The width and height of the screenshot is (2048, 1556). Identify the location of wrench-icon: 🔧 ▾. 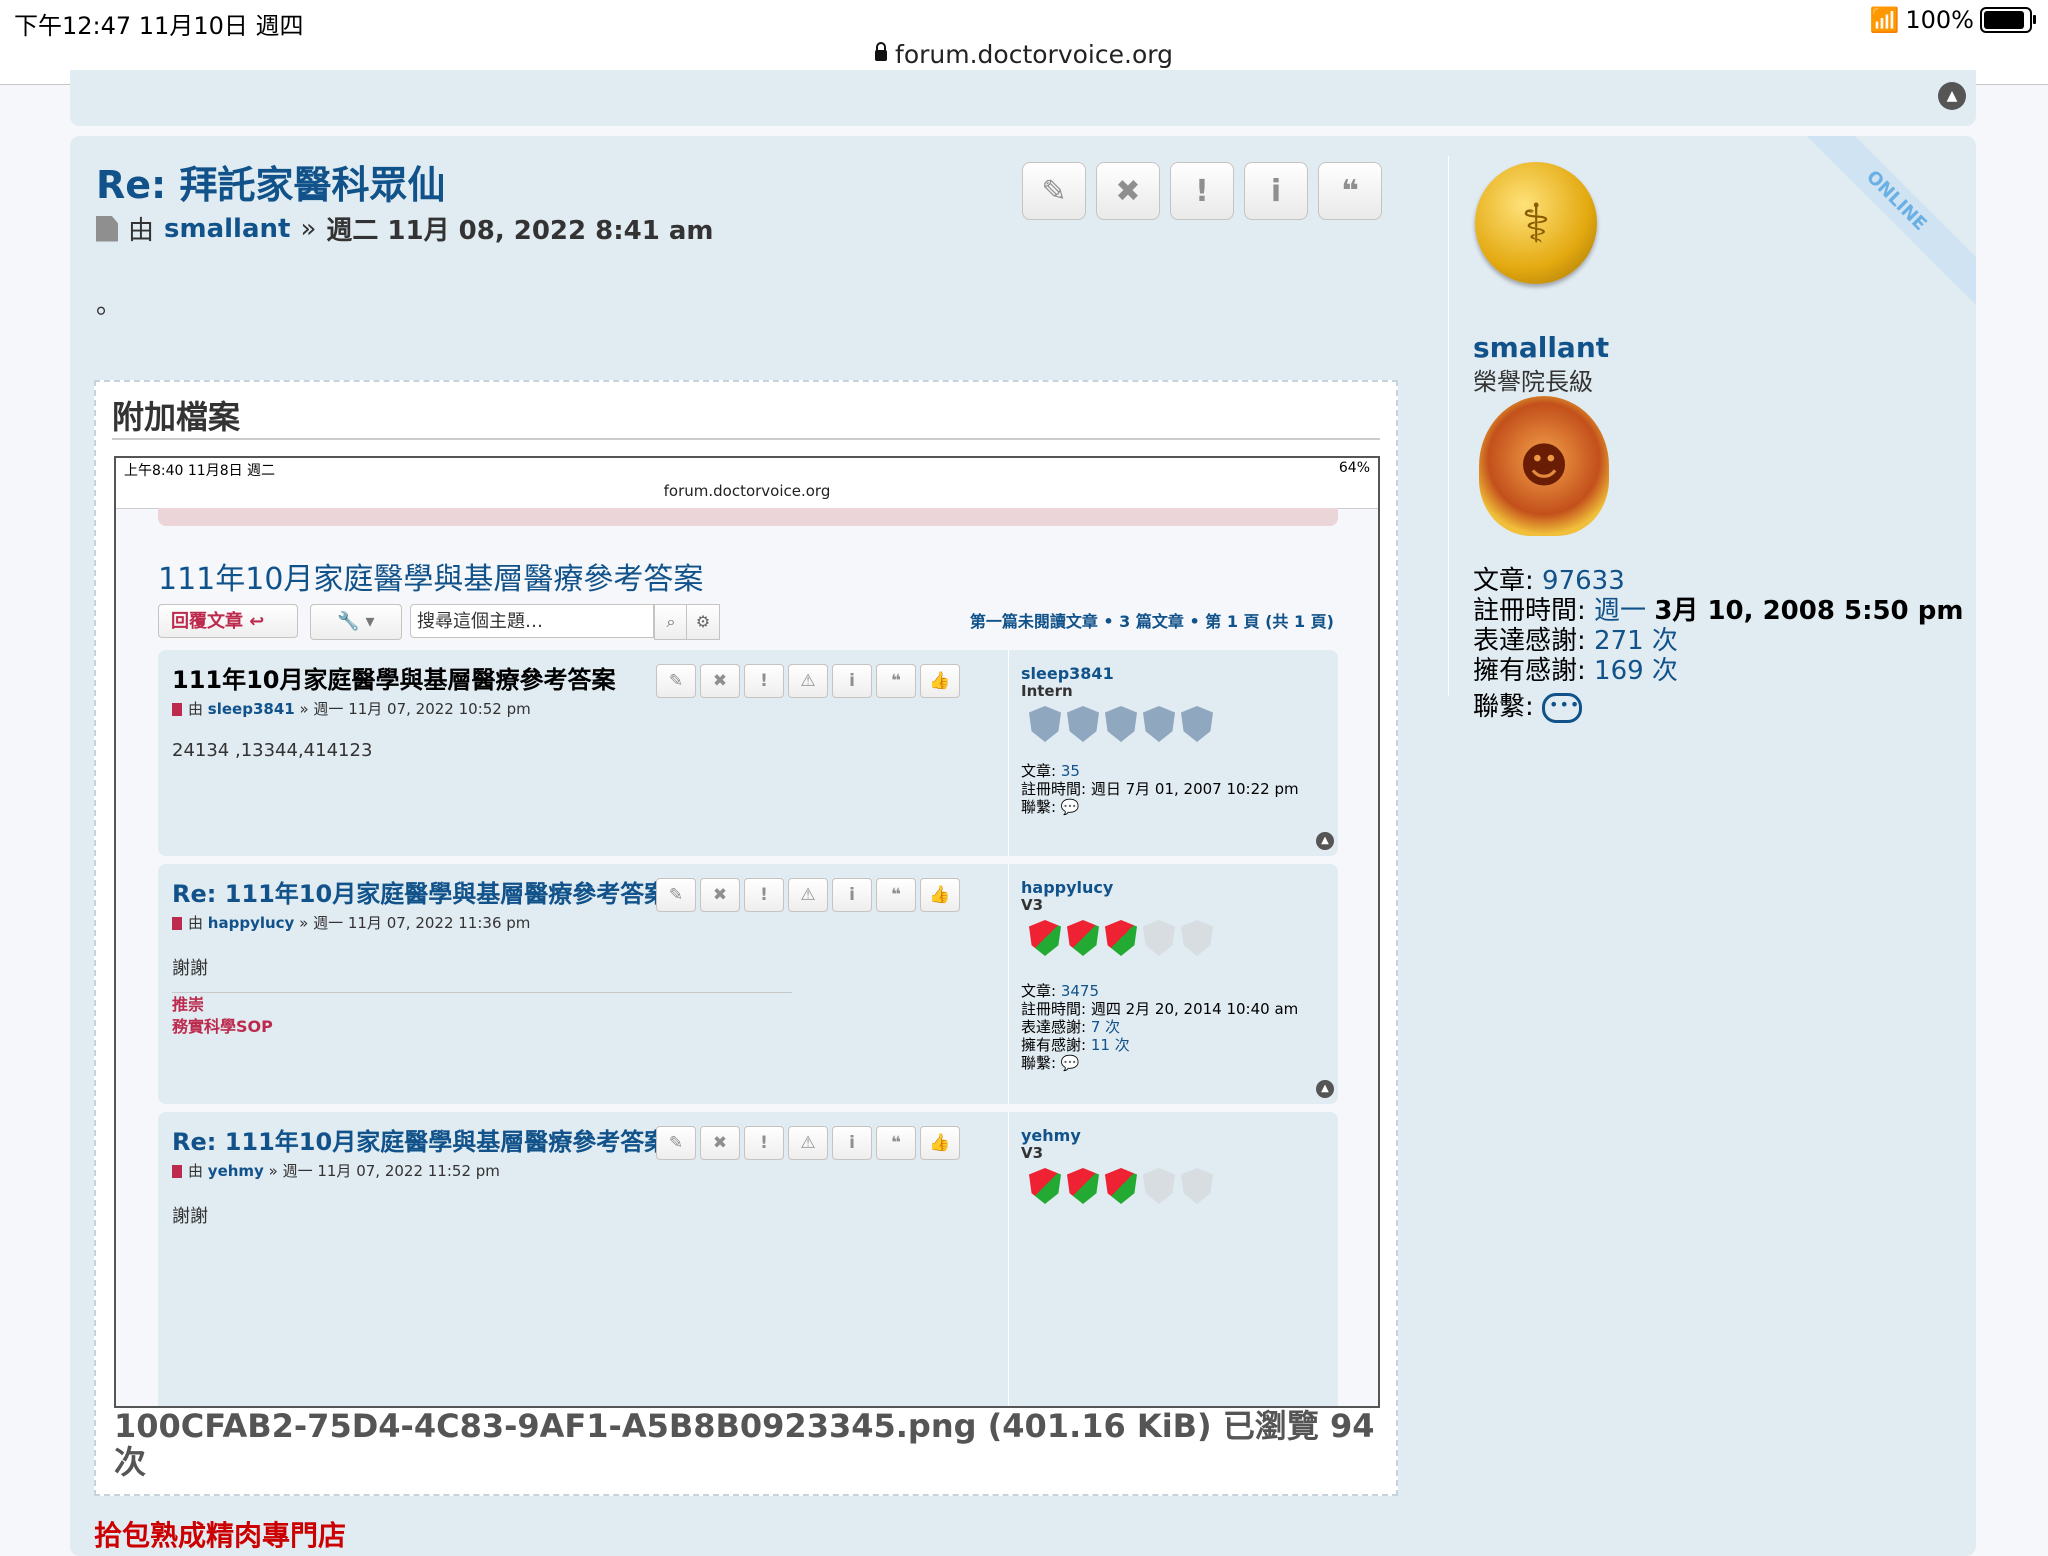
(356, 621).